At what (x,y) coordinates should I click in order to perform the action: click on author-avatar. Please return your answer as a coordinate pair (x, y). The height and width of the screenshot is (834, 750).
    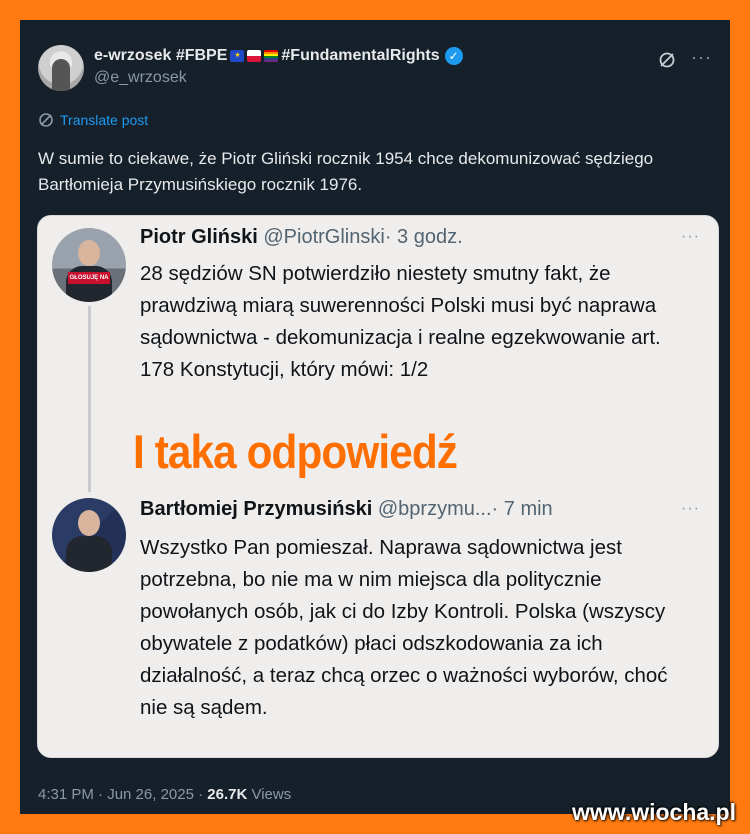
    Looking at the image, I should click on (61, 68).